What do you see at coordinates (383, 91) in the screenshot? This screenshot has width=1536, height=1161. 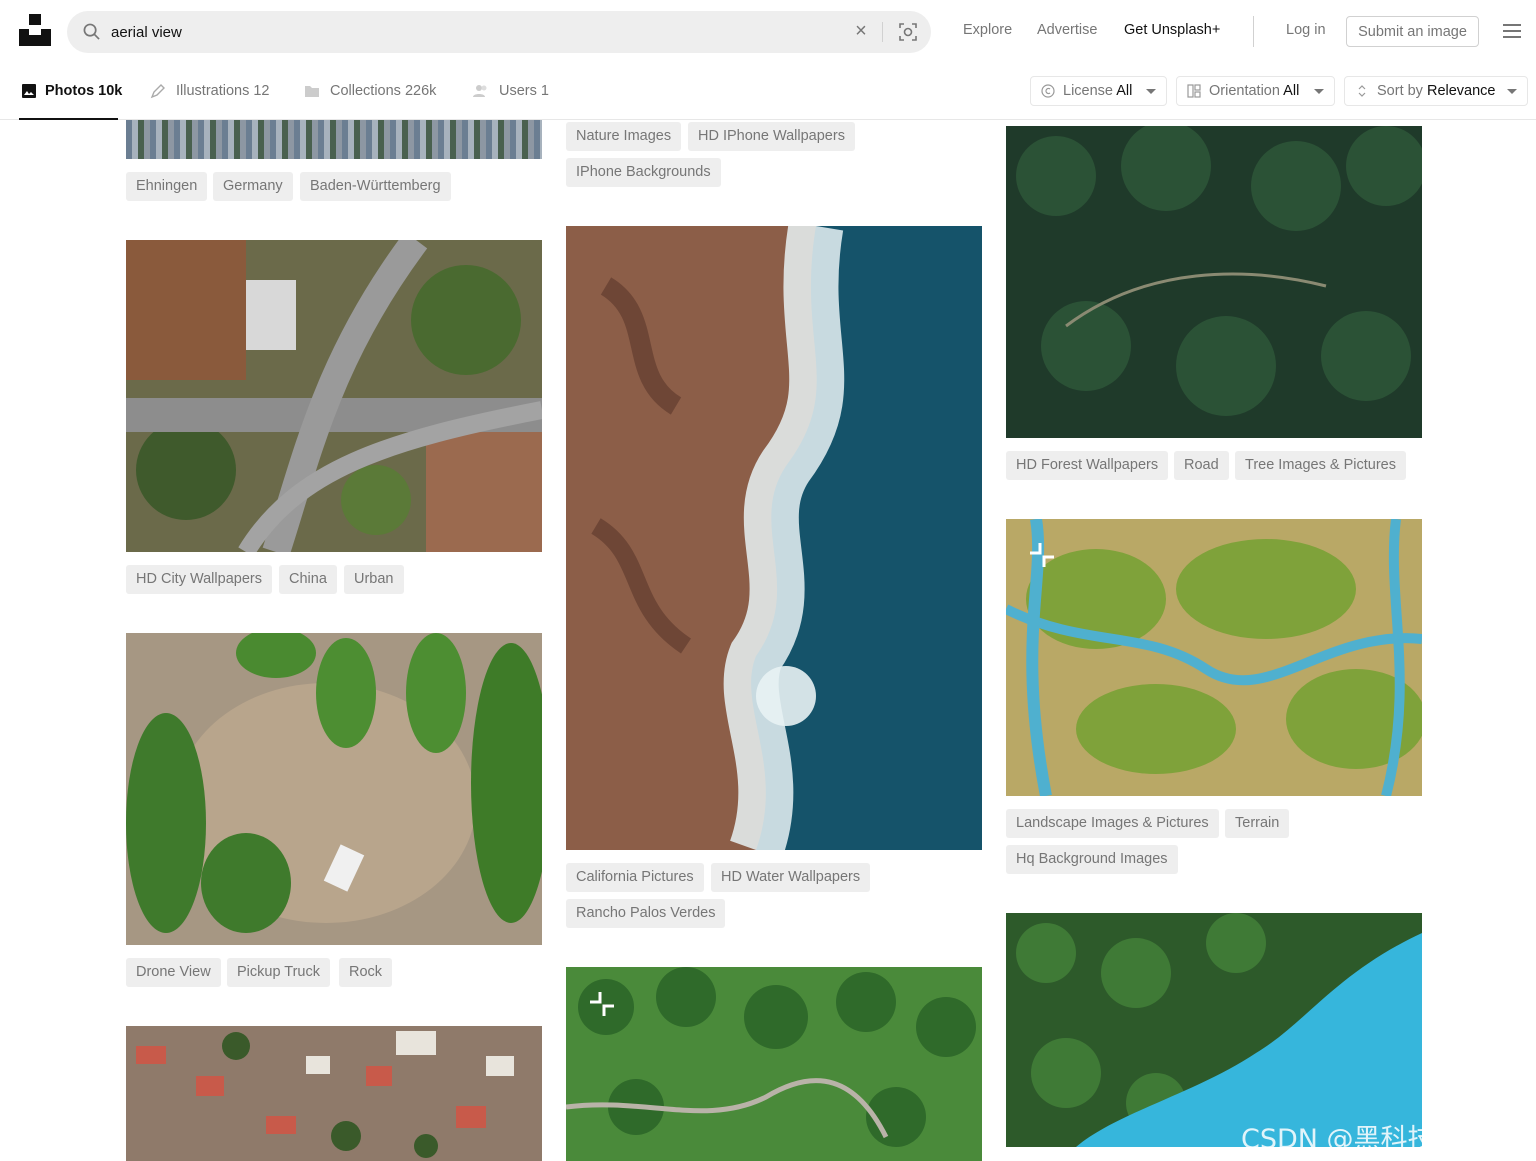 I see `tab-collections-label: Collections 226k` at bounding box center [383, 91].